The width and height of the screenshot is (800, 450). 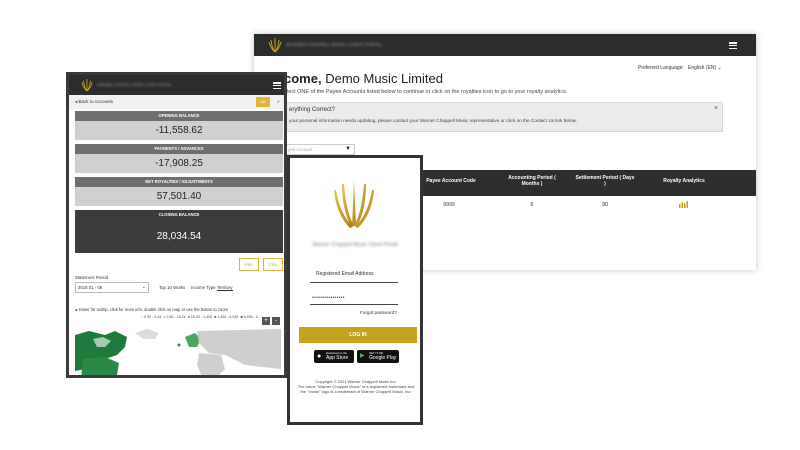 I want to click on alert-title: erything Correct?, so click(x=312, y=110).